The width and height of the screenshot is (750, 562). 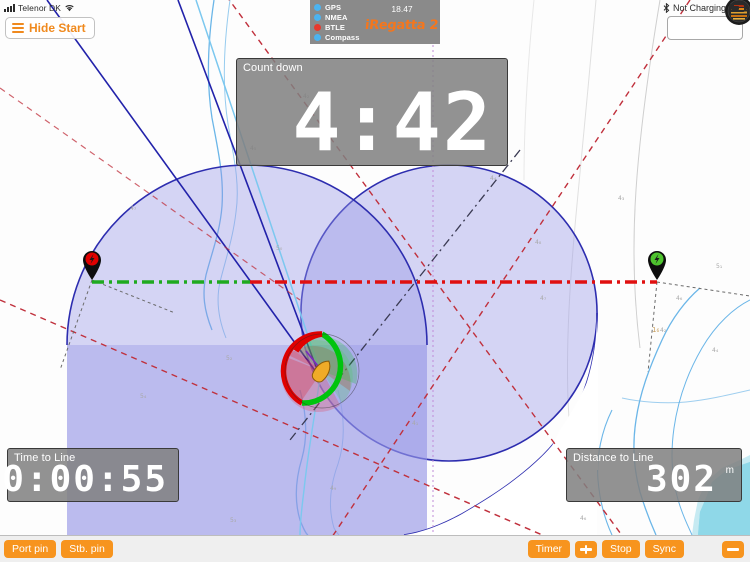 I want to click on hide-start-button: Hide Start, so click(x=50, y=28).